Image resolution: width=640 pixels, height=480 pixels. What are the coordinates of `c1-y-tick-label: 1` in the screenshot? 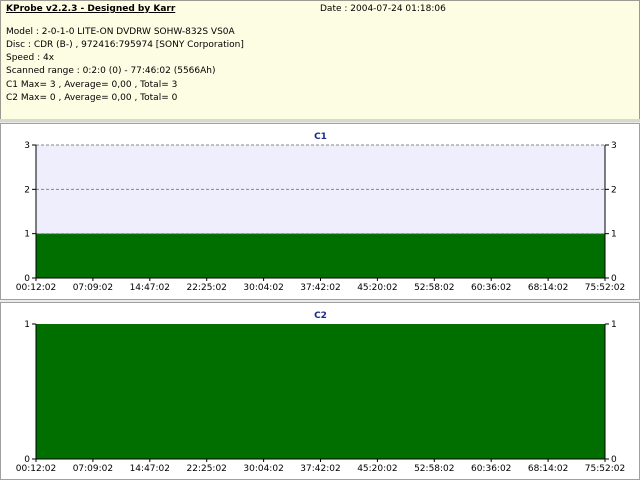 It's located at (27, 235).